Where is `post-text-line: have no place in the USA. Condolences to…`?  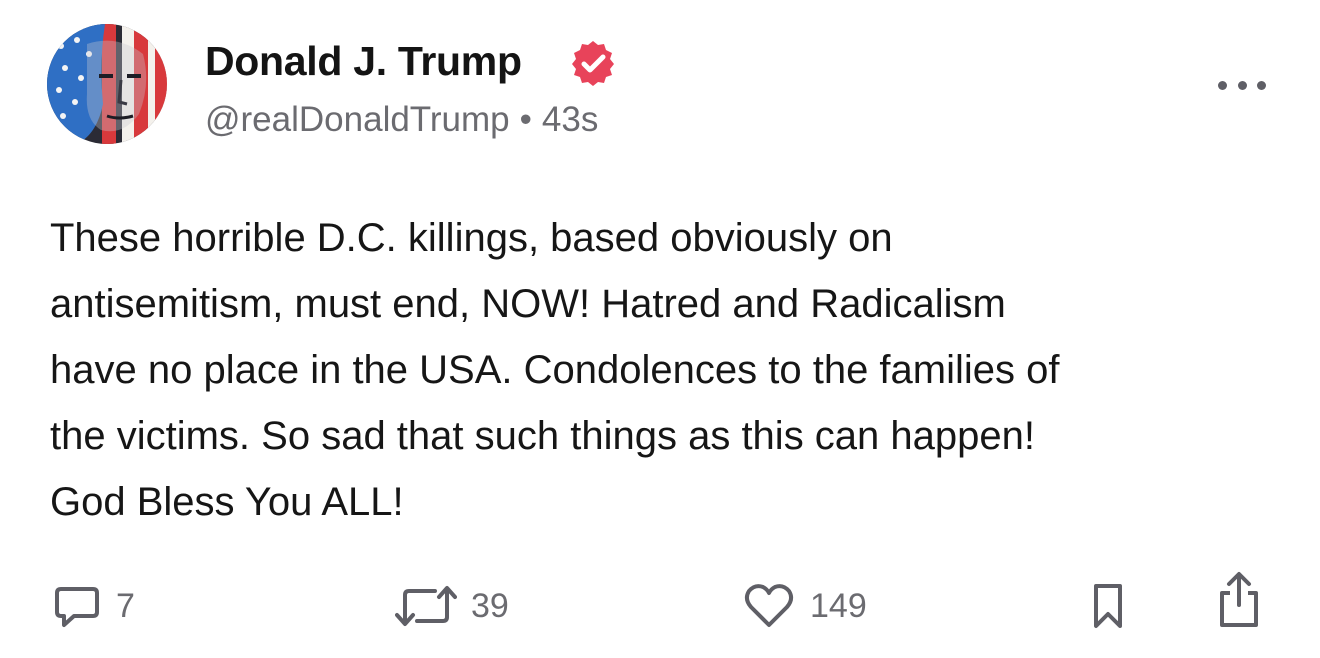 post-text-line: have no place in the USA. Condolences to… is located at coordinates (555, 370).